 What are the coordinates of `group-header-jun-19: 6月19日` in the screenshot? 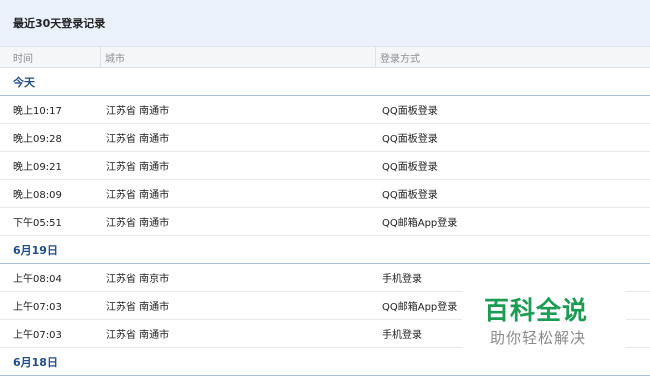 It's located at (325, 250).